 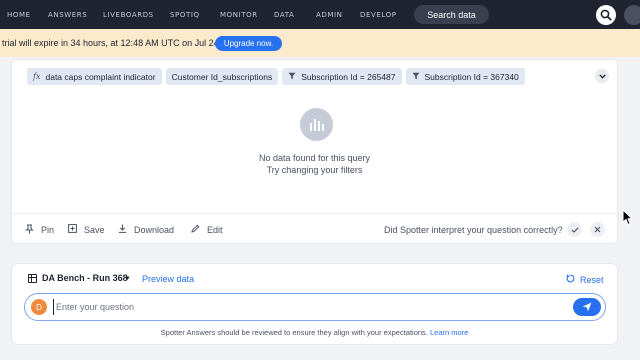 What do you see at coordinates (85, 278) in the screenshot?
I see `datasource-selector: DA Bench - Run 368` at bounding box center [85, 278].